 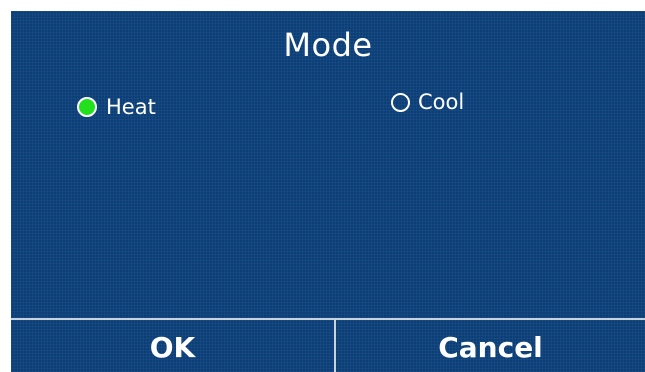 What do you see at coordinates (400, 102) in the screenshot?
I see `radio-unselected-icon` at bounding box center [400, 102].